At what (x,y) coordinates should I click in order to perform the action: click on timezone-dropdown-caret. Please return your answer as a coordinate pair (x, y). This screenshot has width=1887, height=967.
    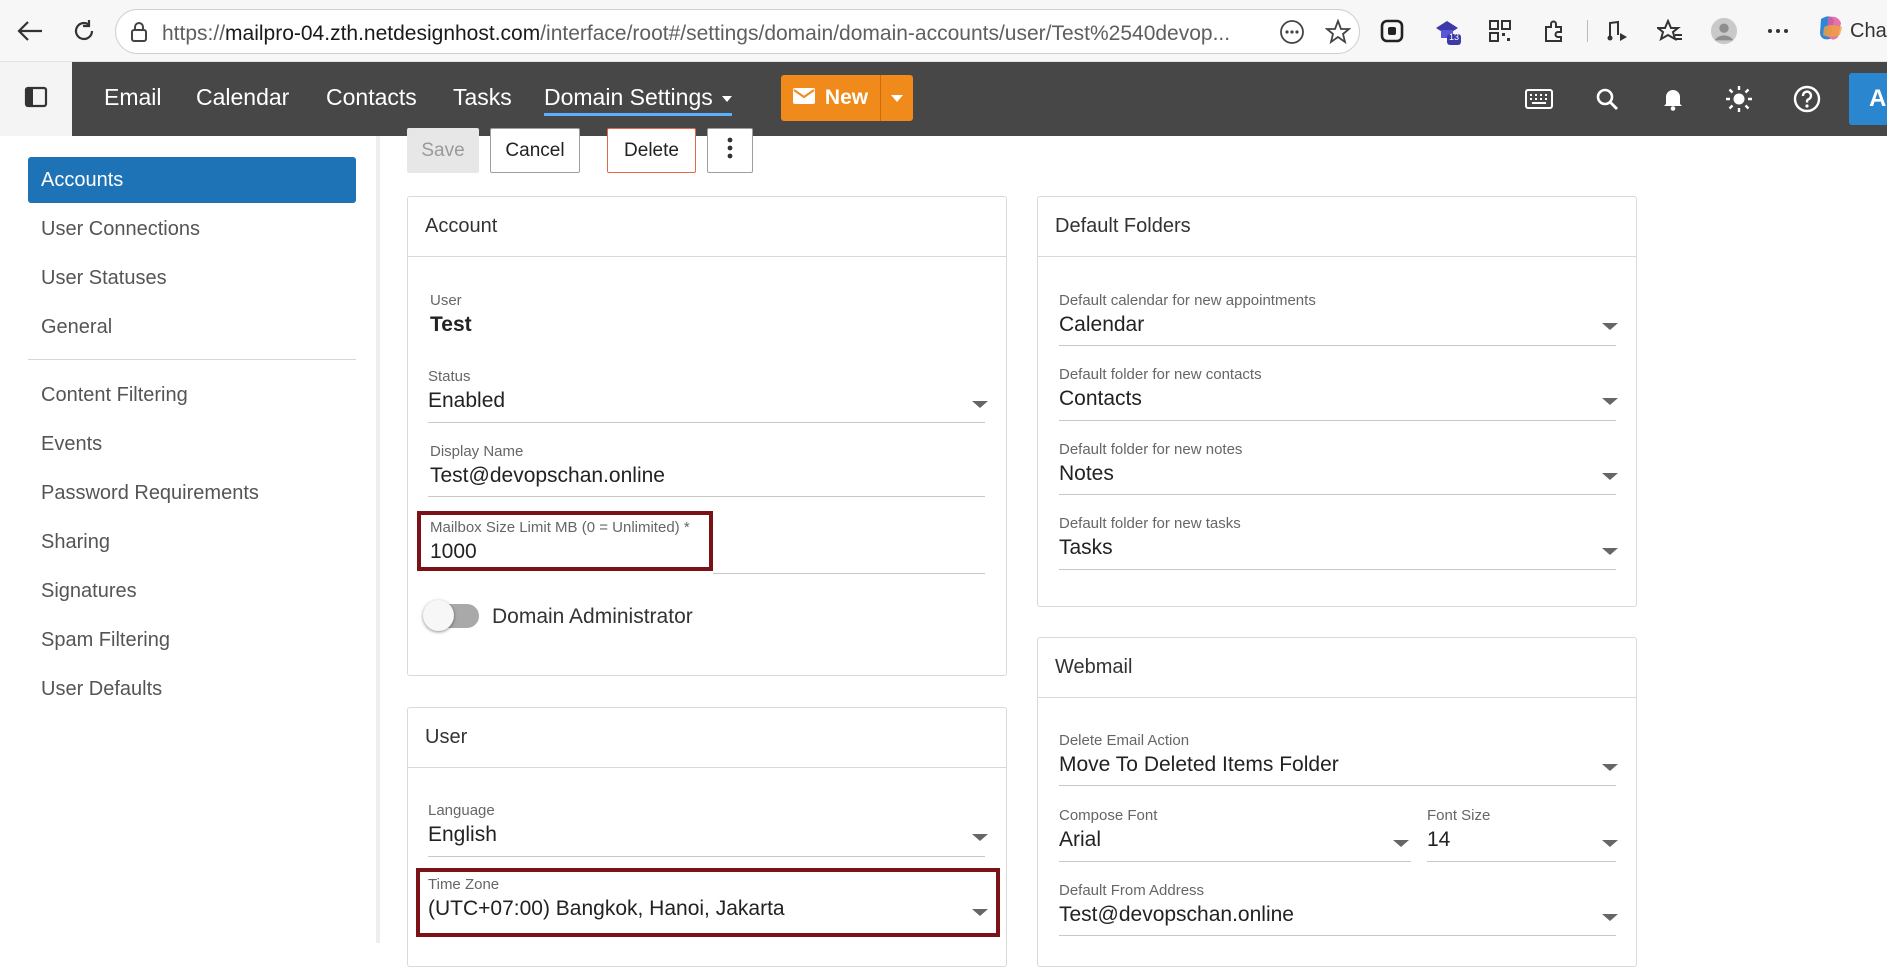
    Looking at the image, I should click on (980, 912).